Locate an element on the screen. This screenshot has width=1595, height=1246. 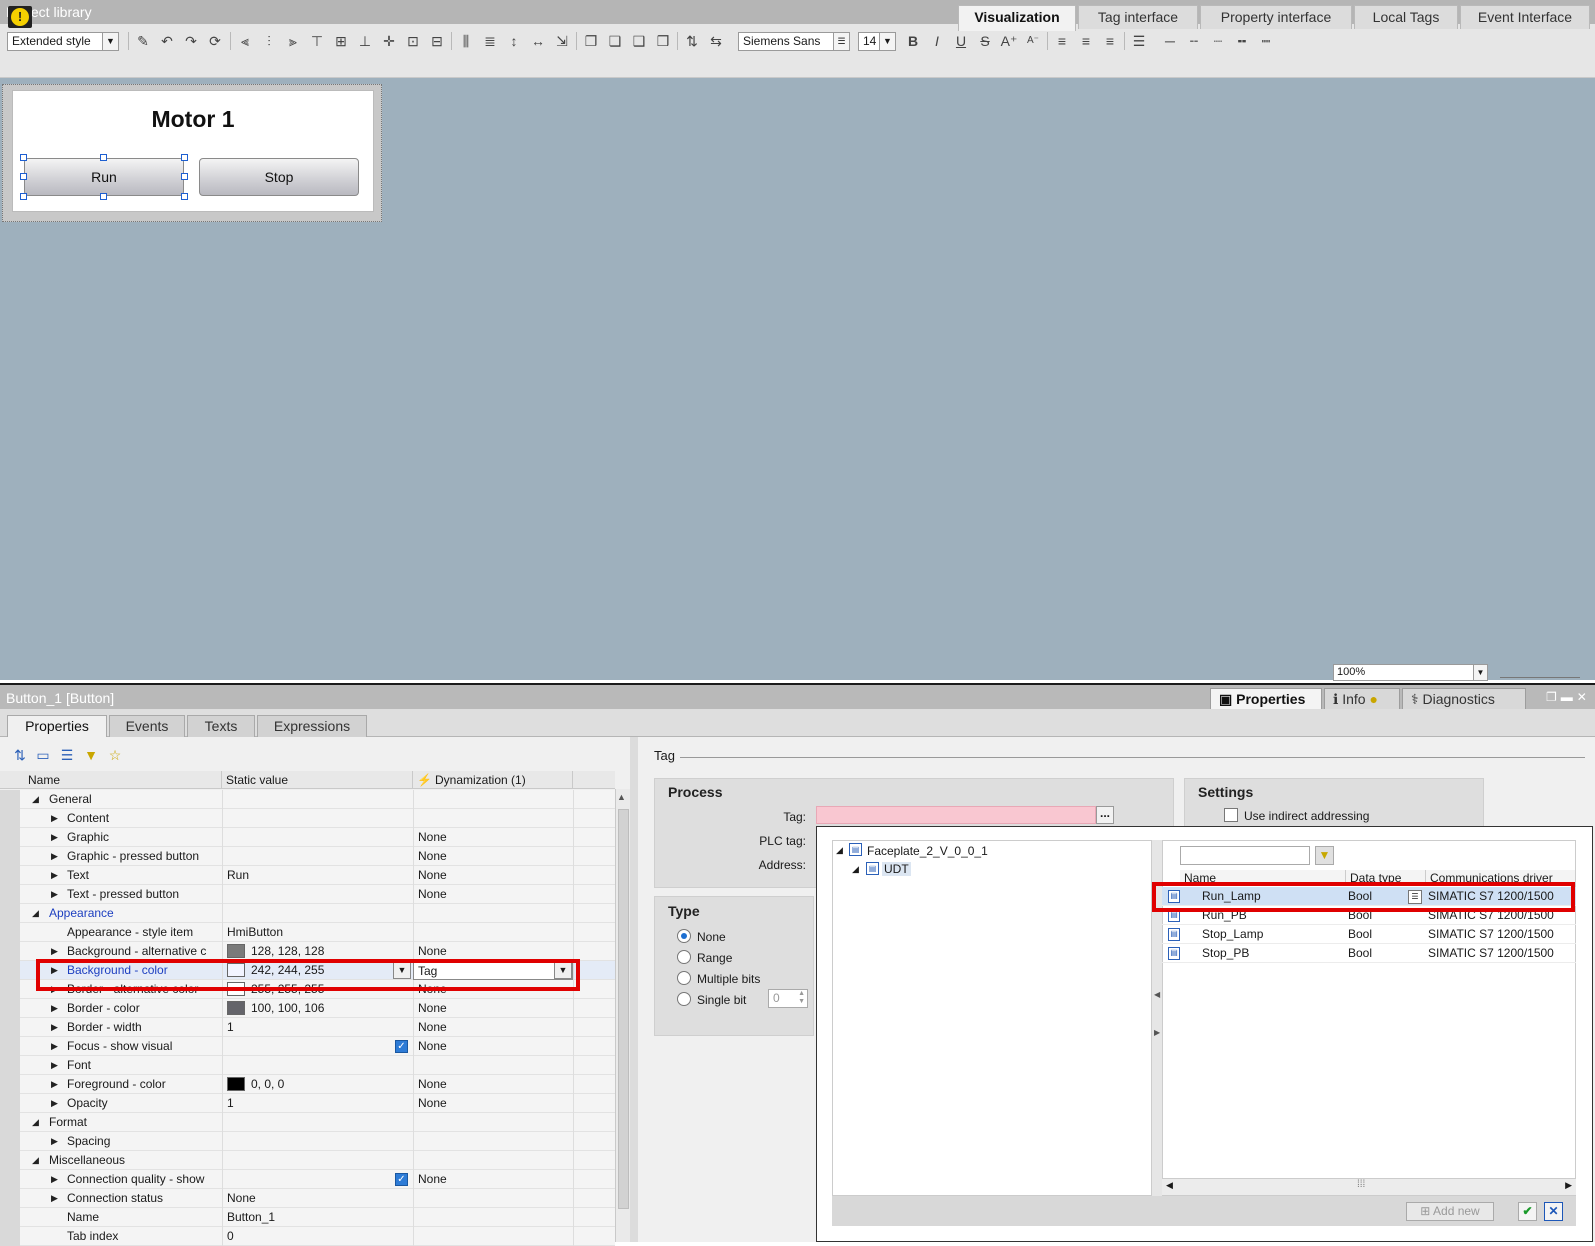
tab-diagnostics: ⚕ Diagnostics is located at coordinates (1464, 699).